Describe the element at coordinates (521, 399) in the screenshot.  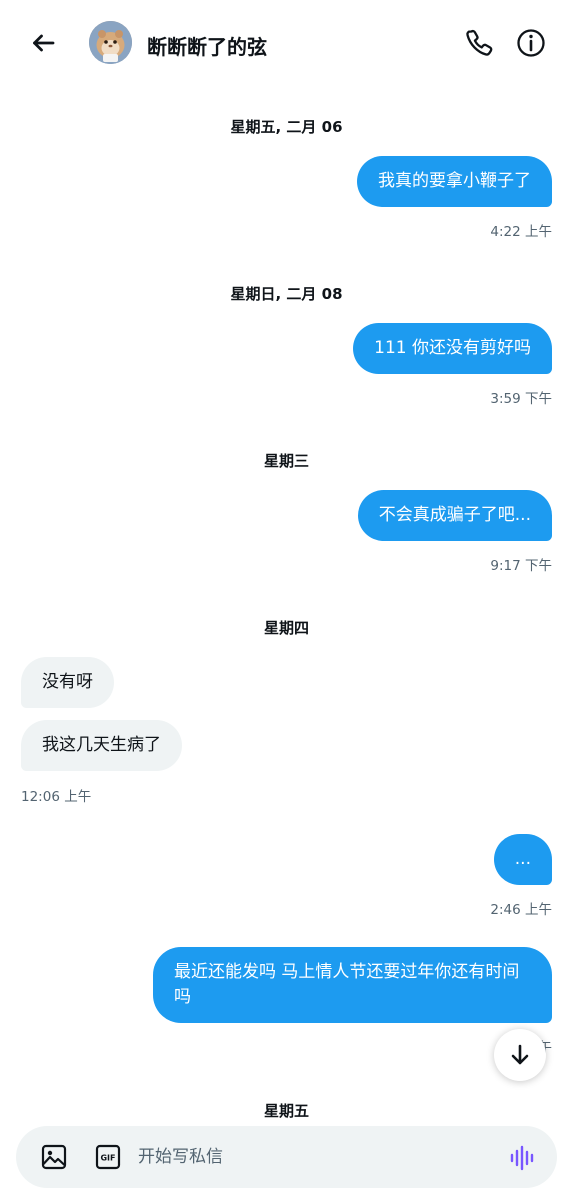
I see `message-timestamp: 3:59 下午` at that location.